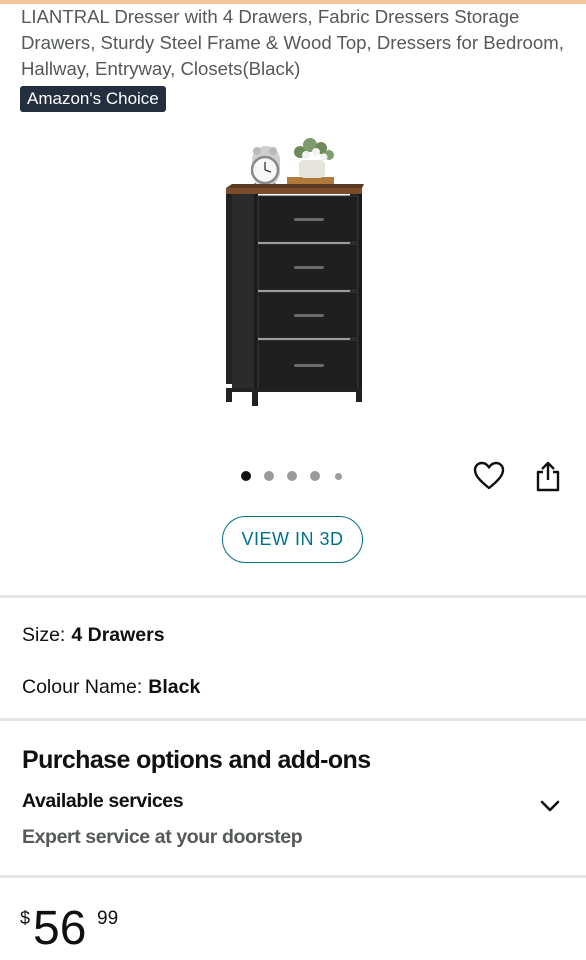 The width and height of the screenshot is (586, 960). I want to click on colour-label: Colour Name:, so click(82, 687).